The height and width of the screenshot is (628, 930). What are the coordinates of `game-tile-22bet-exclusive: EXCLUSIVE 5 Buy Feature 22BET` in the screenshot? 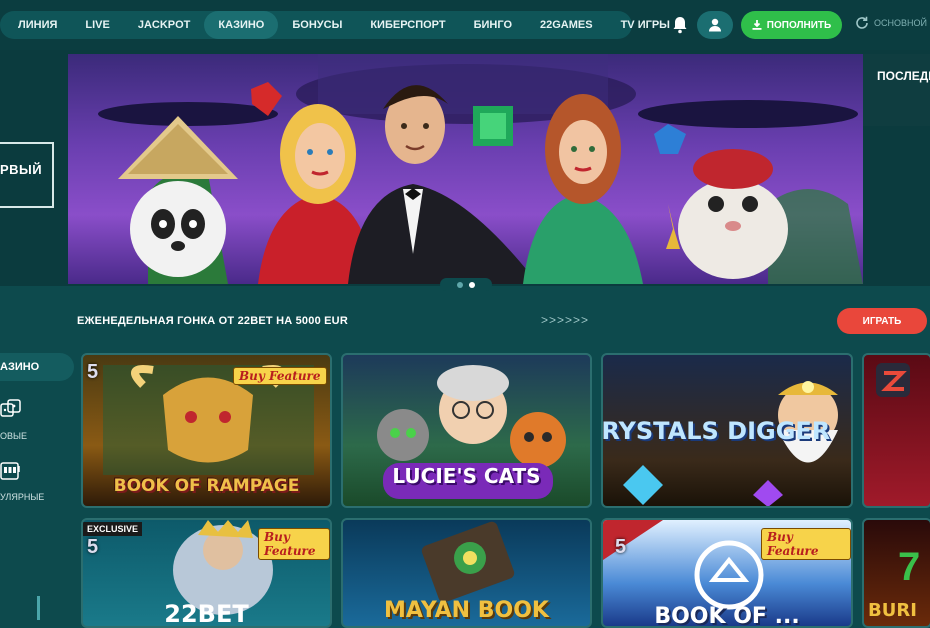 It's located at (206, 573).